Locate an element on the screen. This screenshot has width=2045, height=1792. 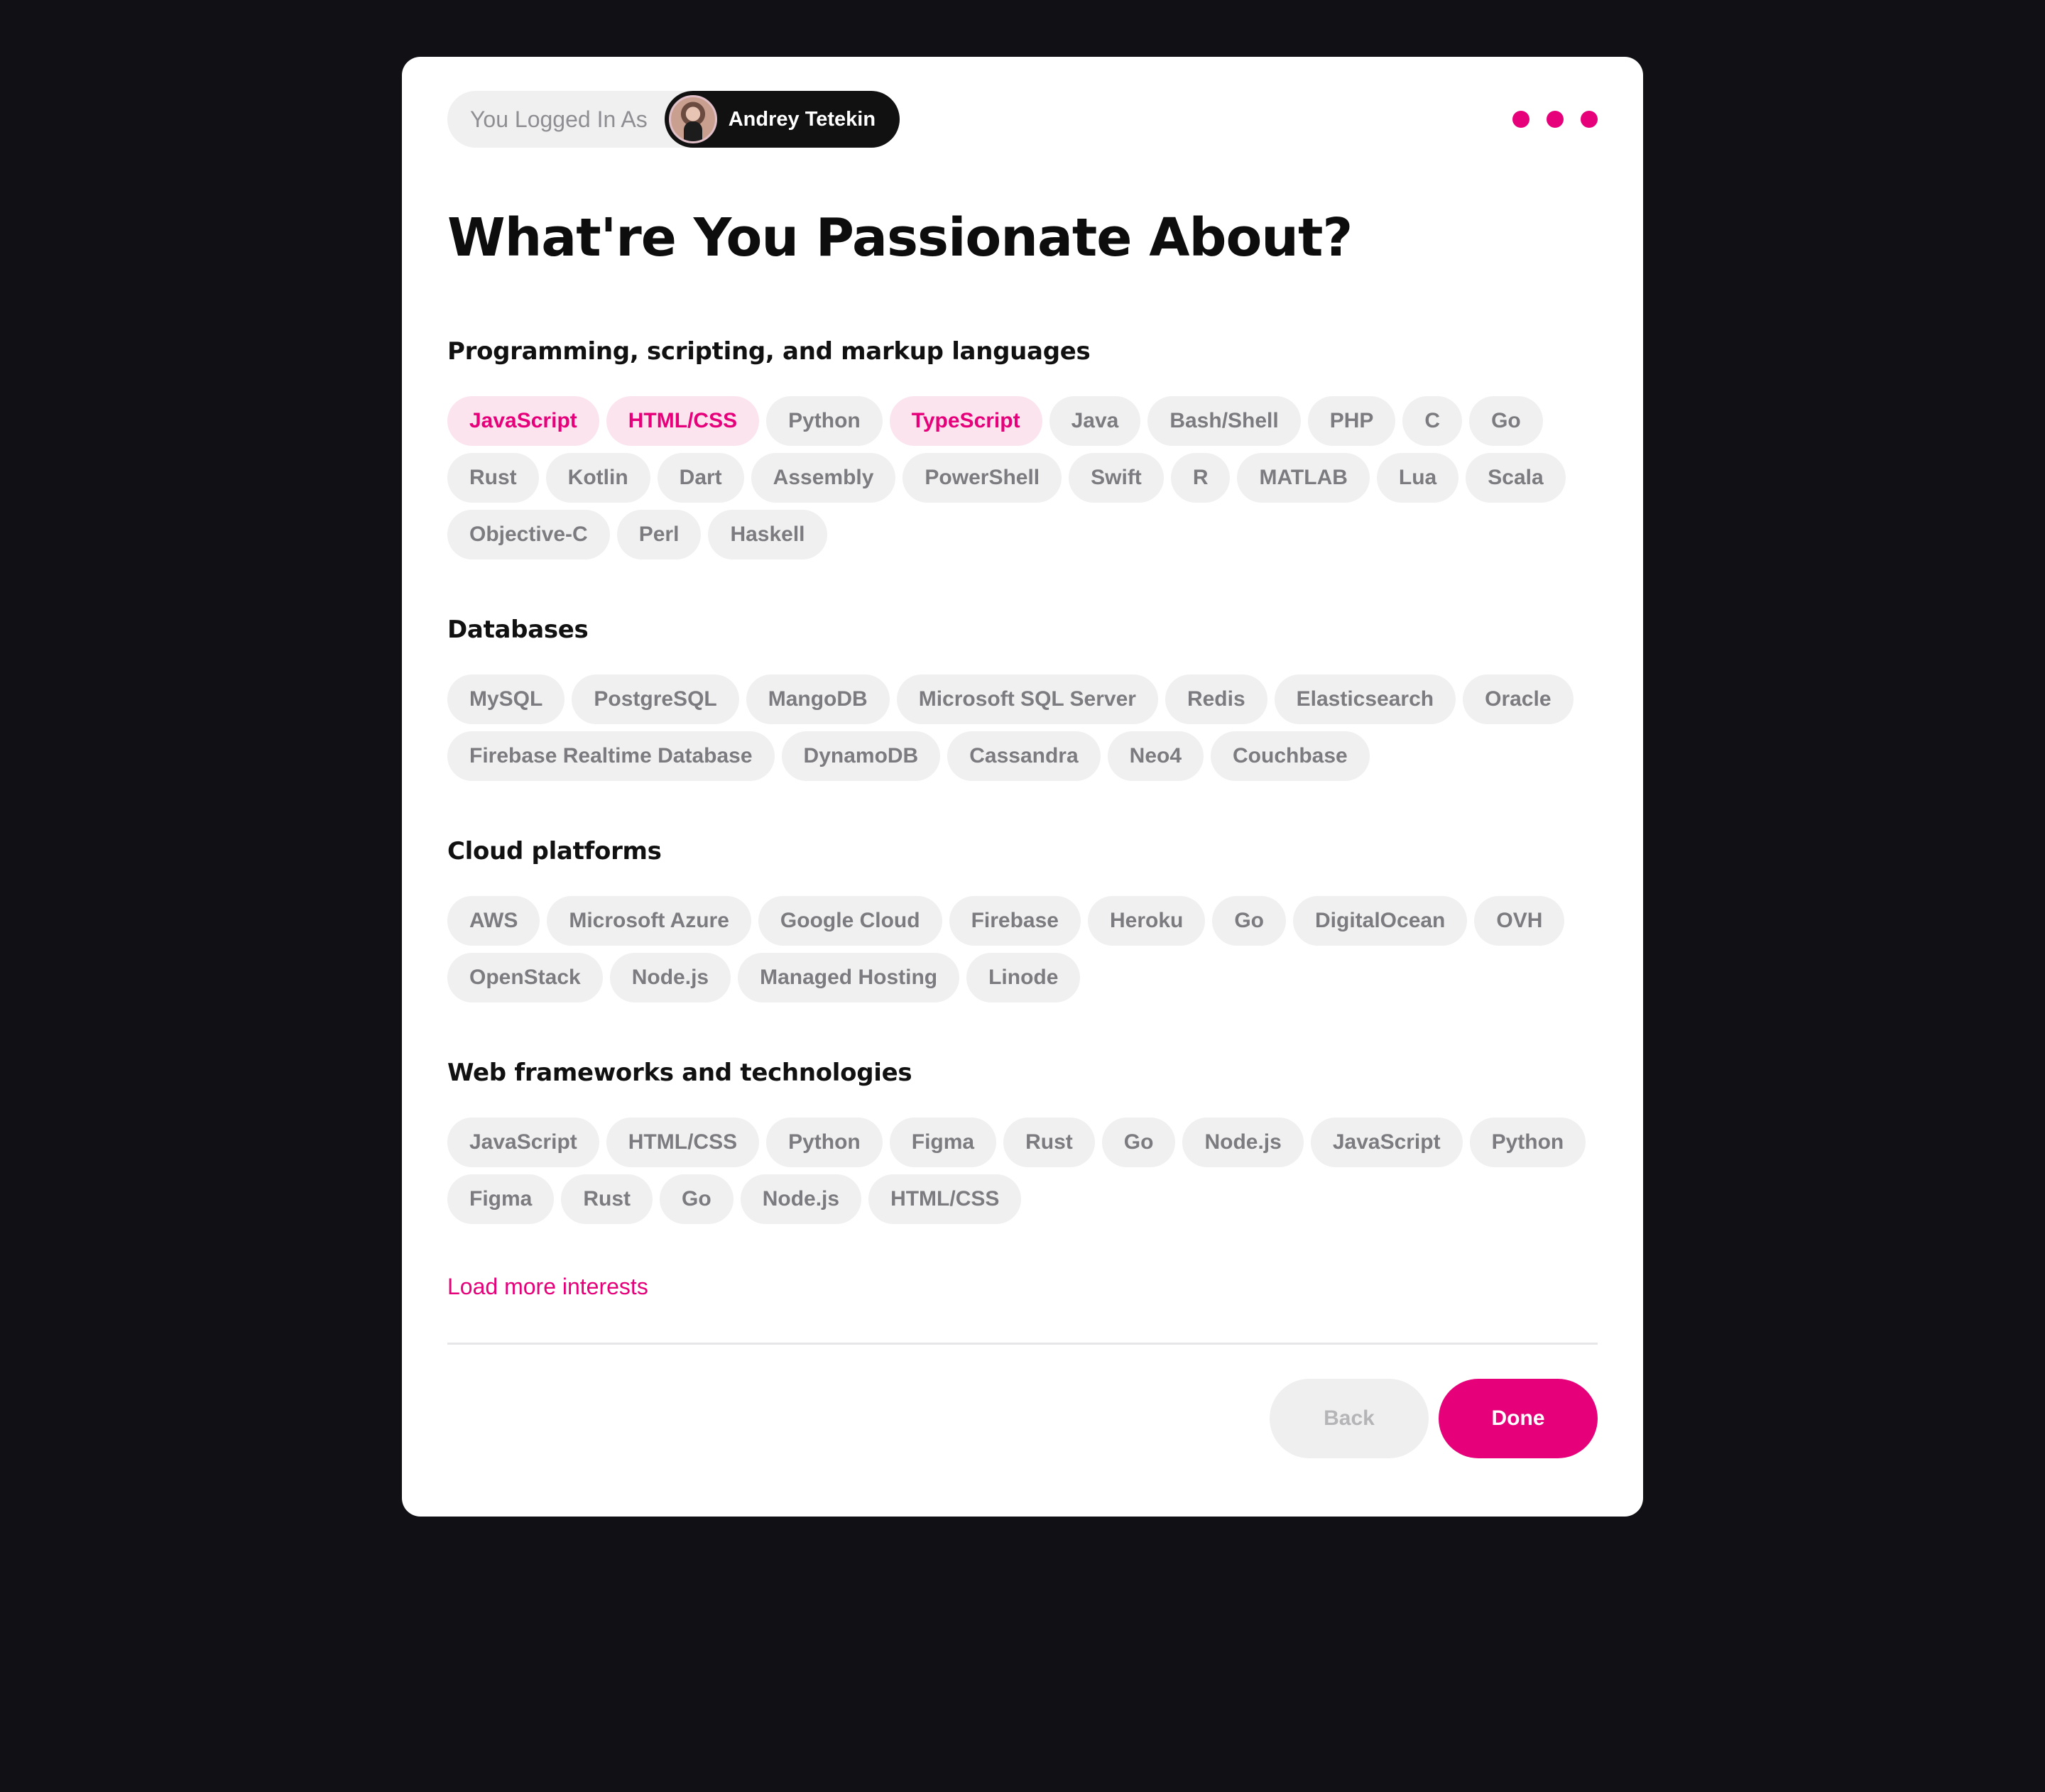
interest-tag: MySQL is located at coordinates (506, 699).